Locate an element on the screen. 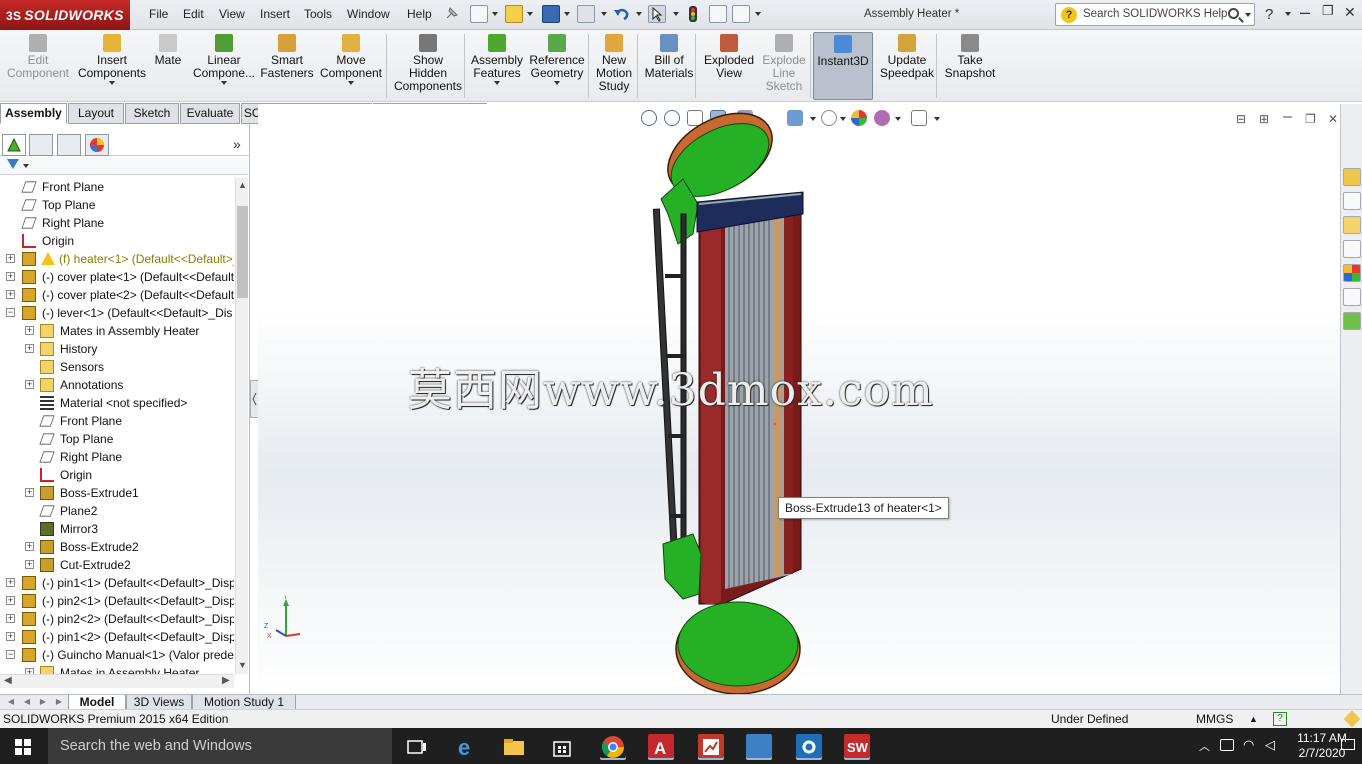 The width and height of the screenshot is (1362, 764). new-motion-study-button: New Motion Study is located at coordinates (614, 66).